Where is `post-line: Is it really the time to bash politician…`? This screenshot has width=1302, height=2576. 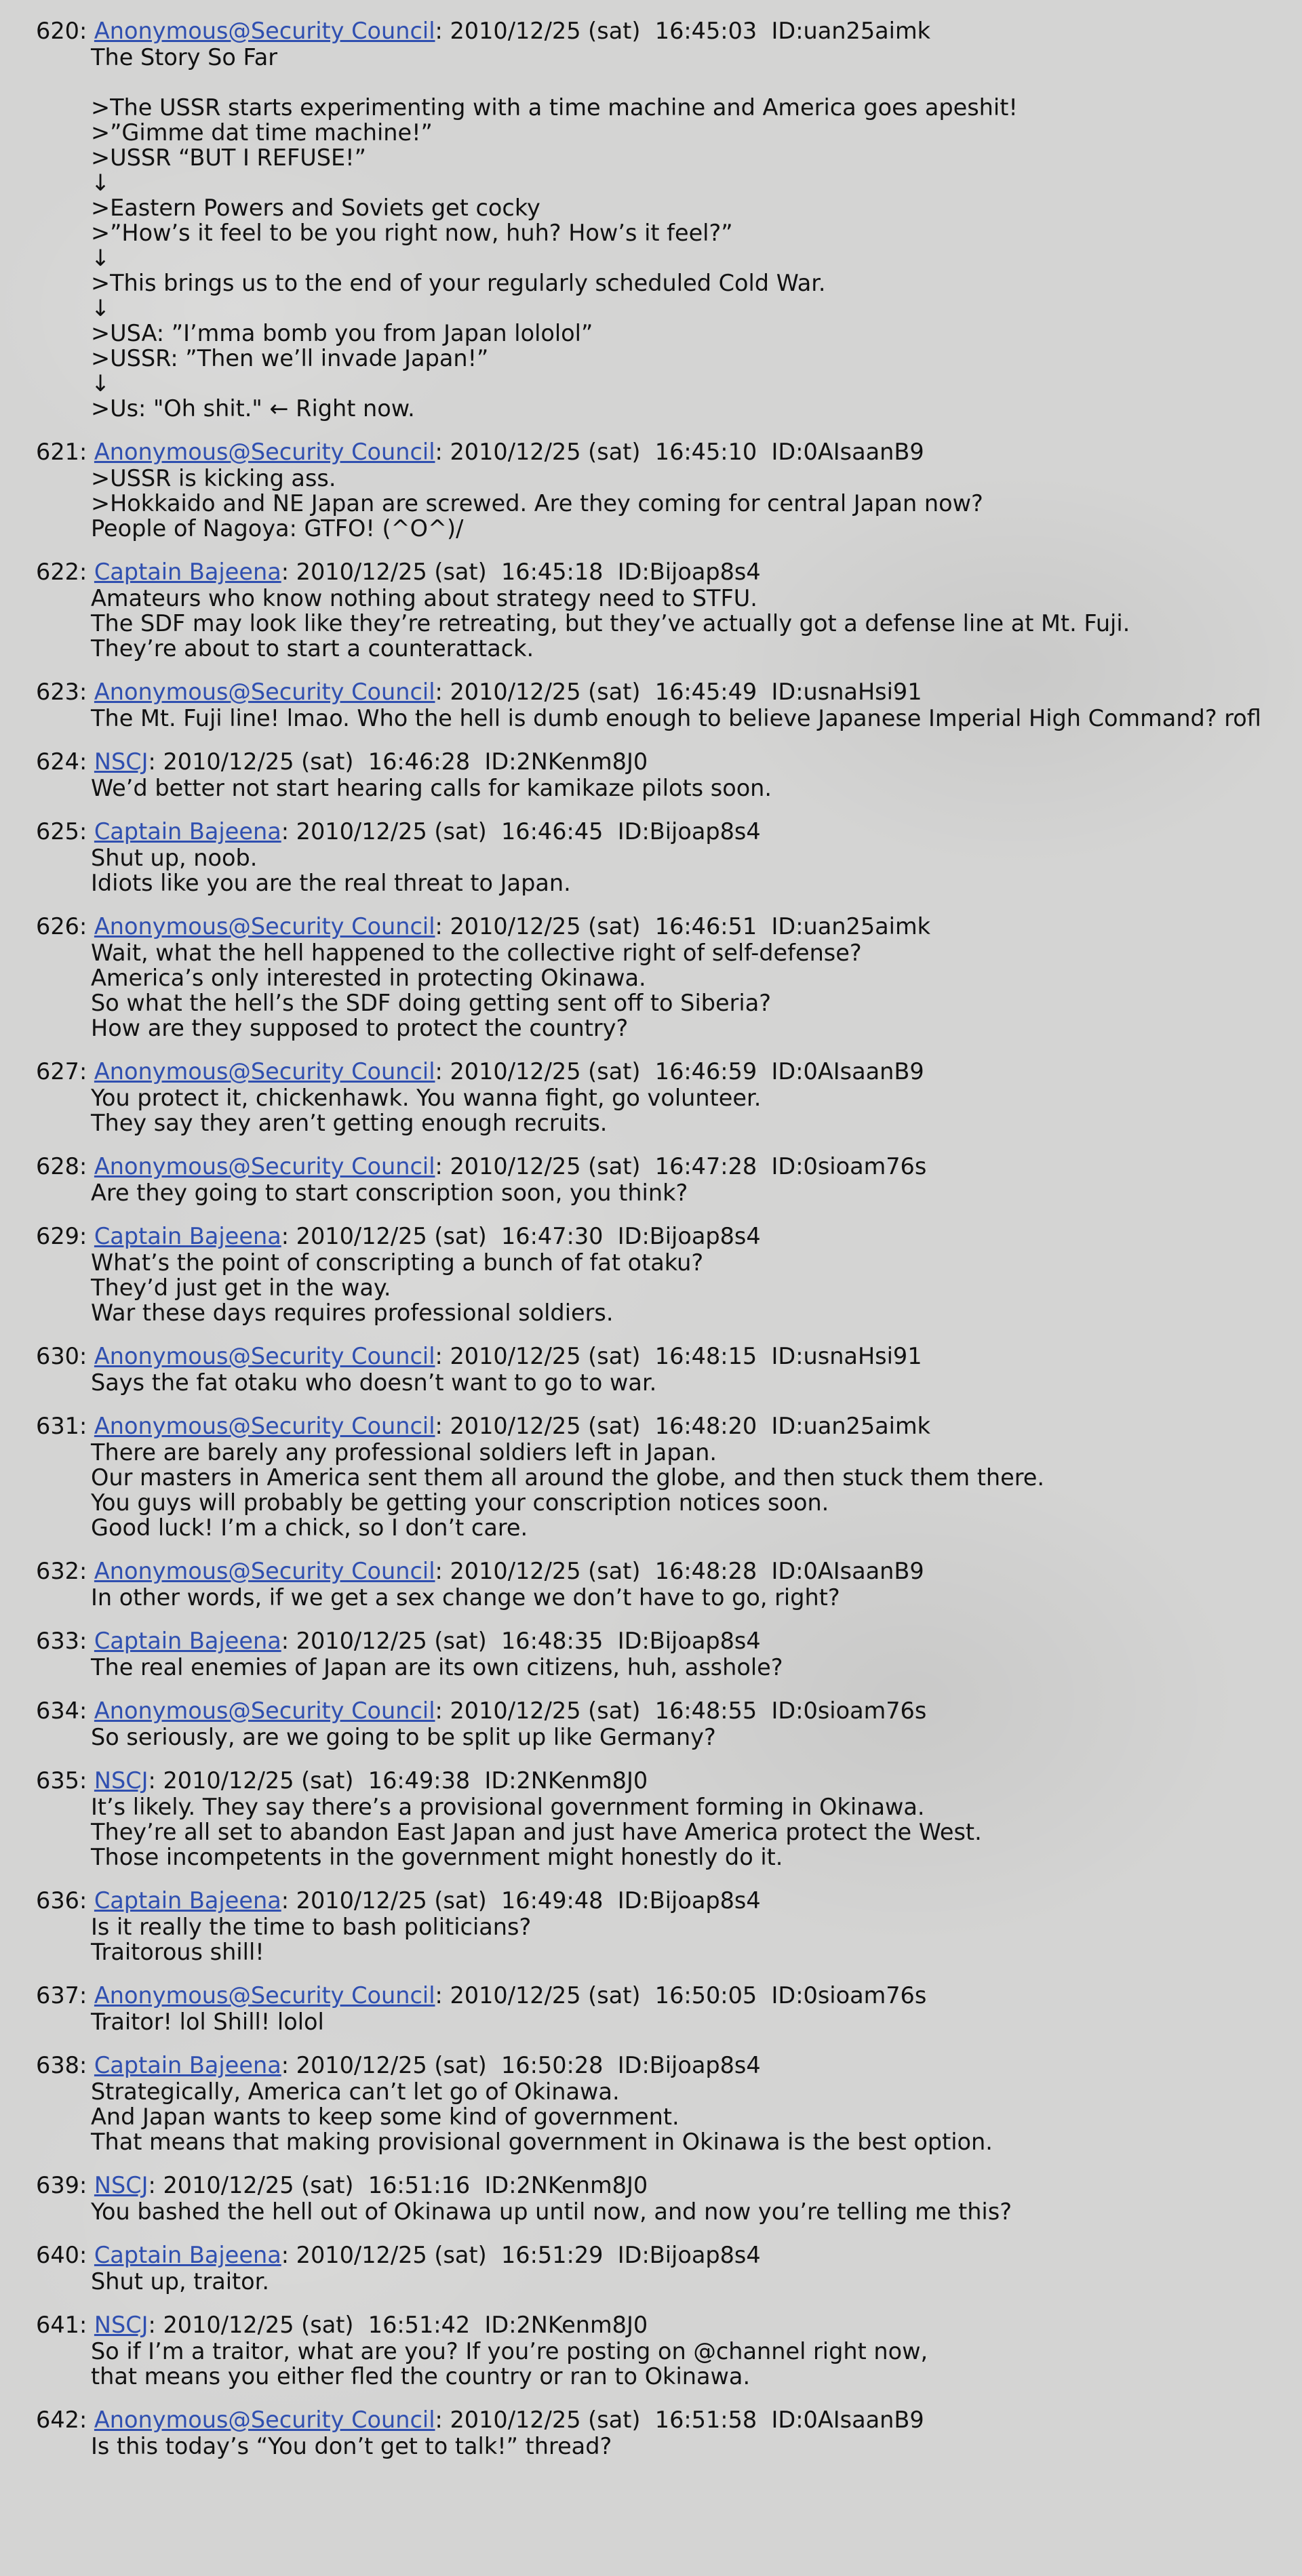 post-line: Is it really the time to bash politician… is located at coordinates (311, 1927).